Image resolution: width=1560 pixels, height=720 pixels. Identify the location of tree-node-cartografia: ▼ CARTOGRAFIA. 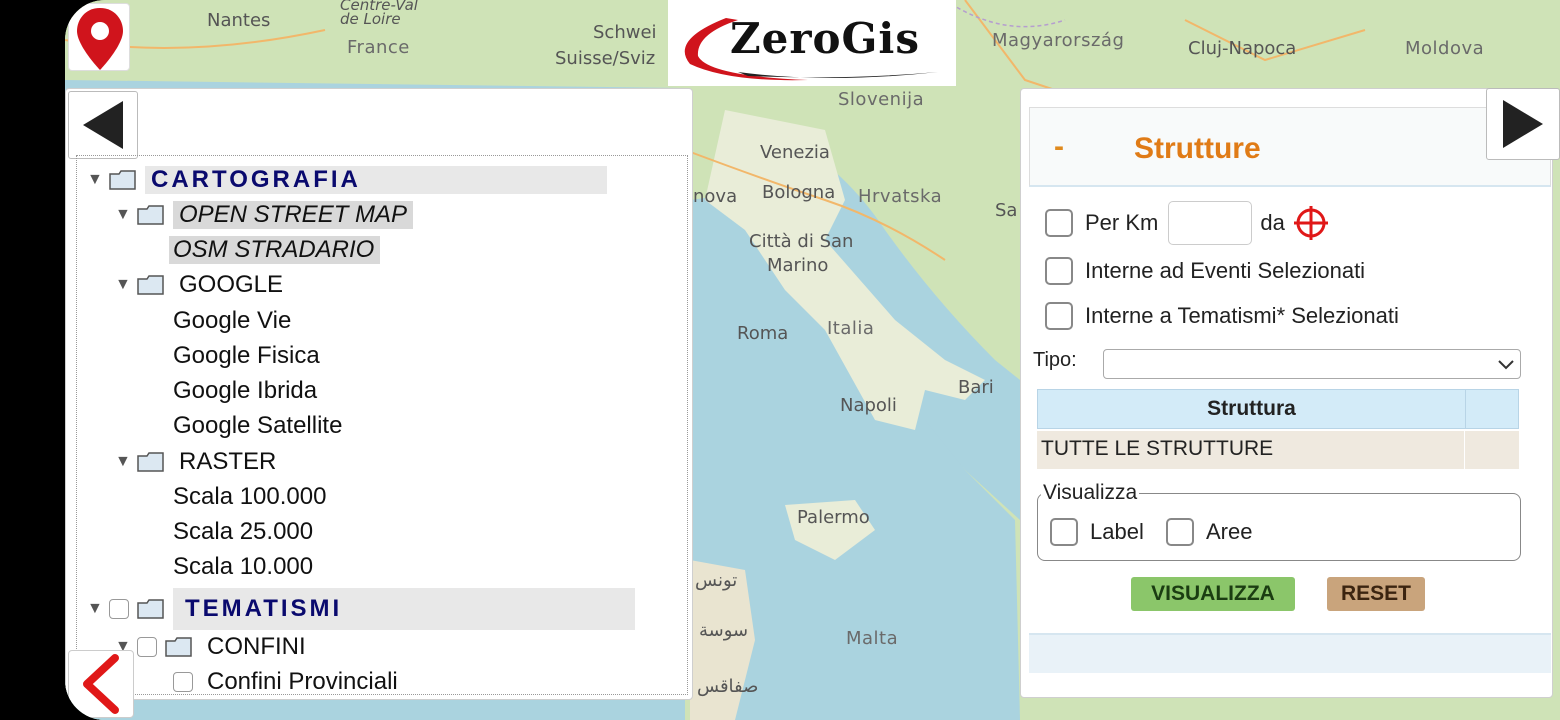
(347, 180).